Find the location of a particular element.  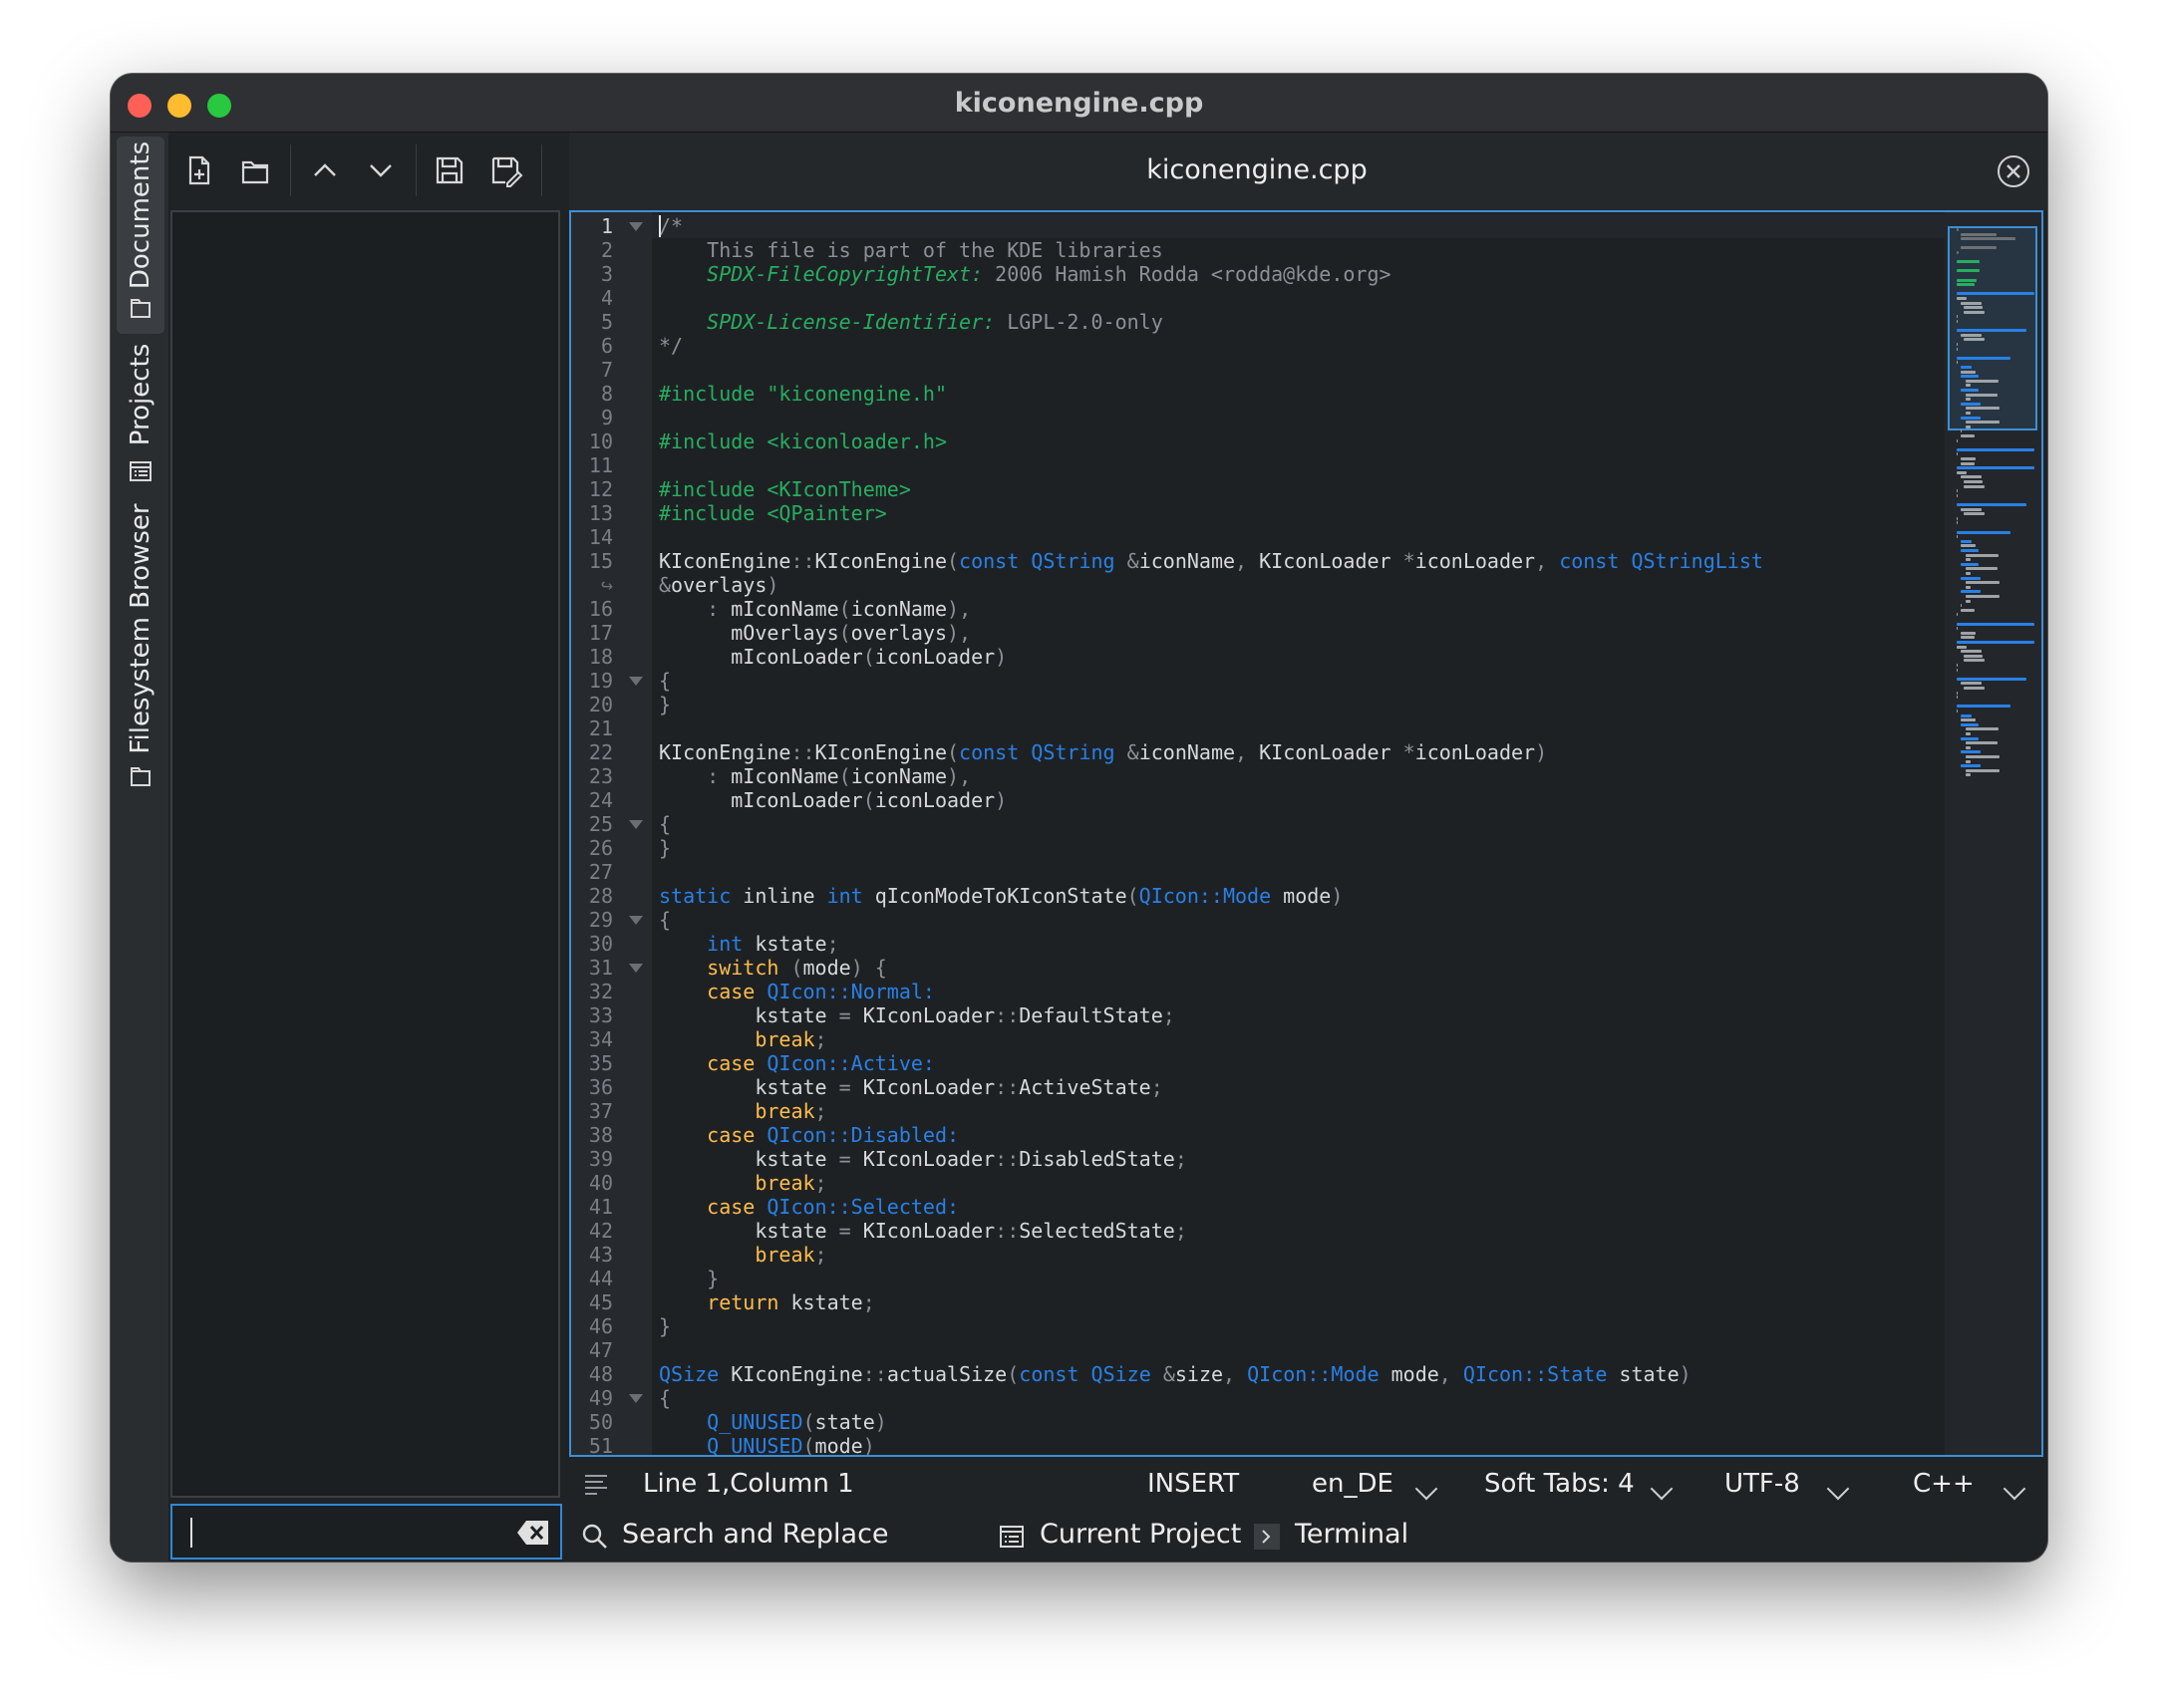

line-number: 40 is located at coordinates (600, 1183).